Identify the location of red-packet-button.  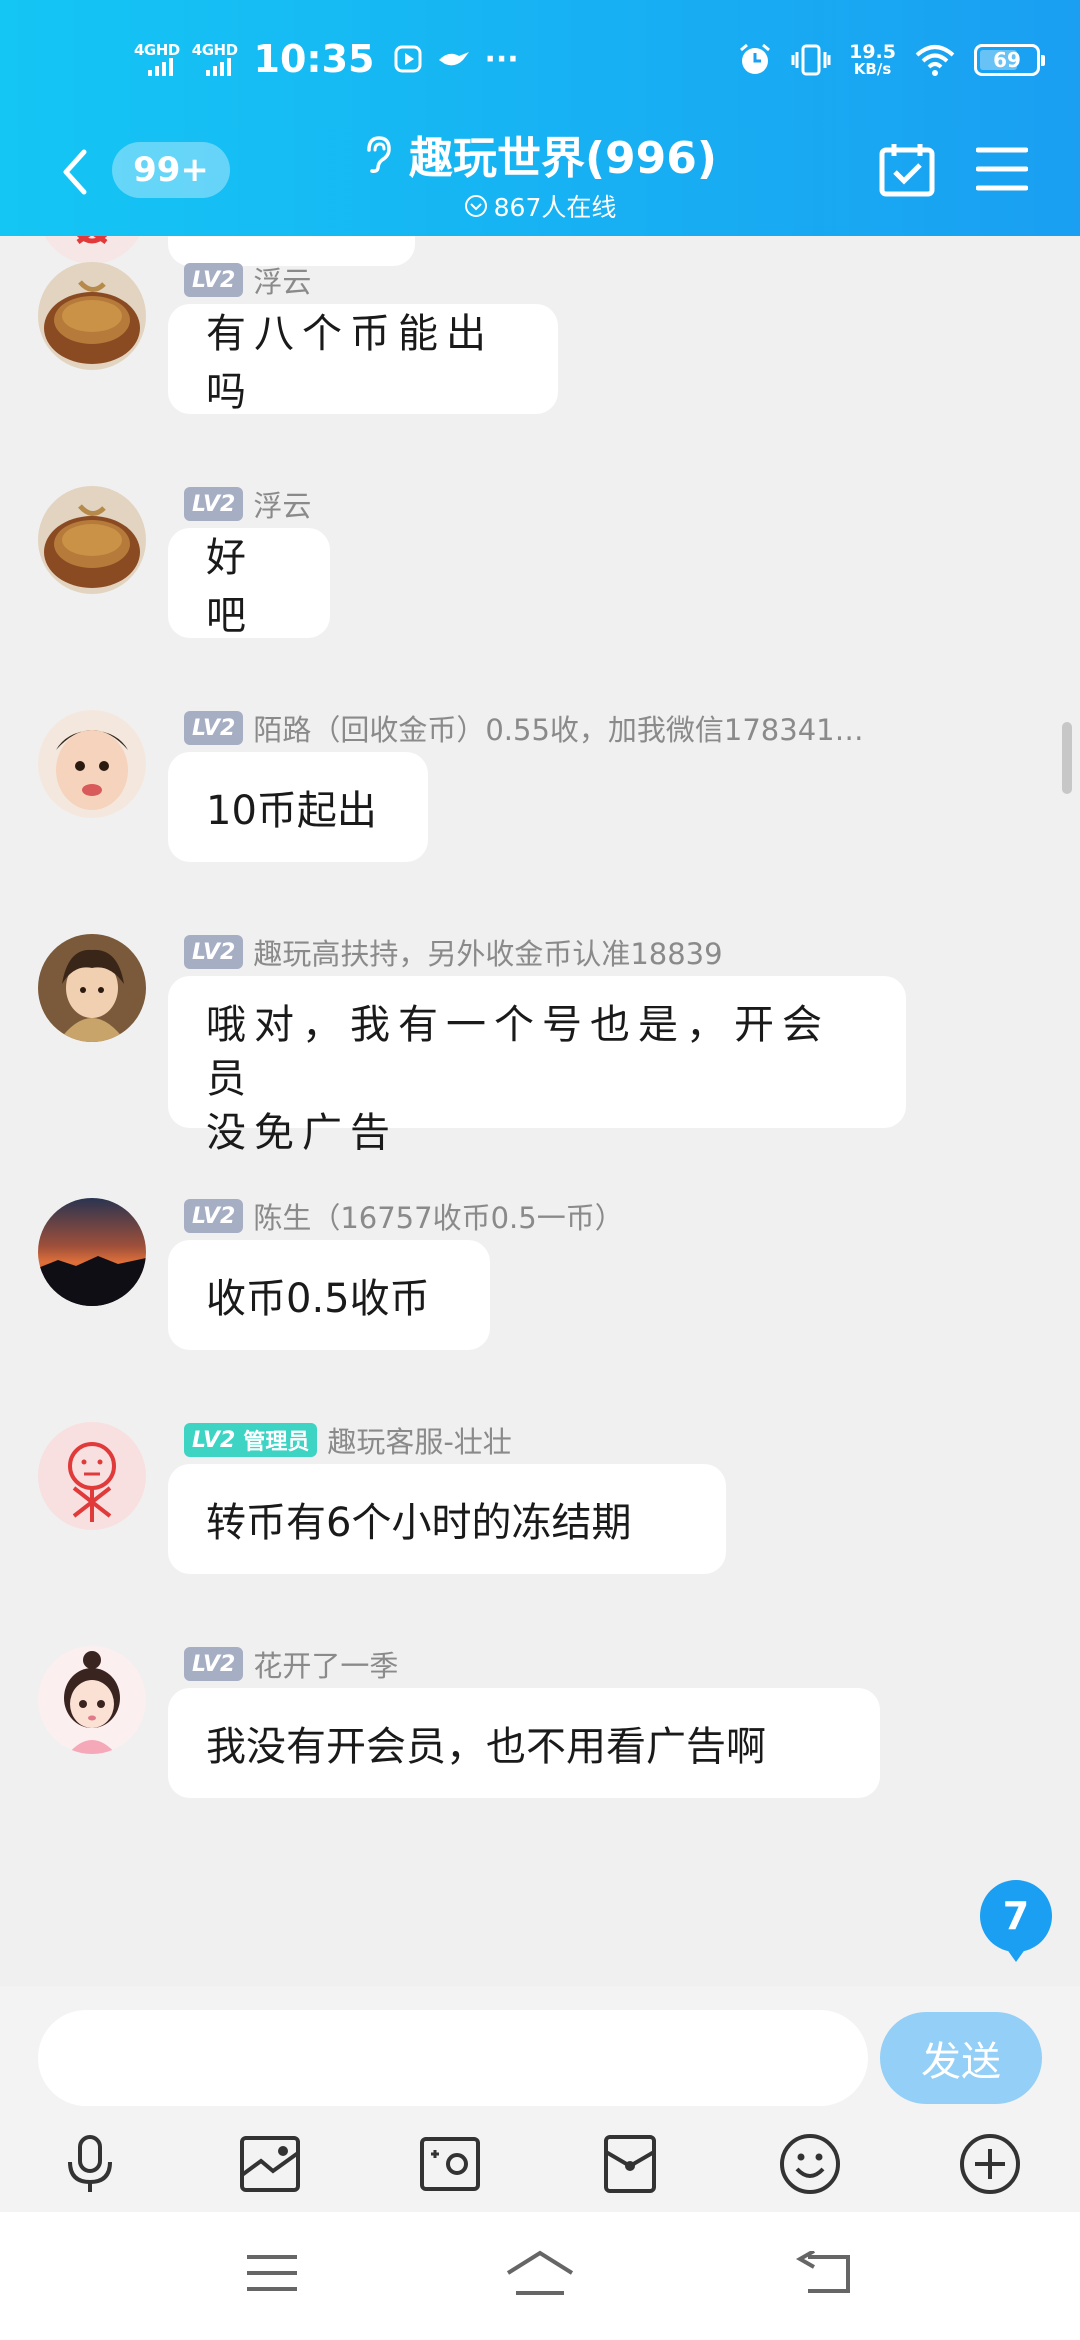
(630, 2164).